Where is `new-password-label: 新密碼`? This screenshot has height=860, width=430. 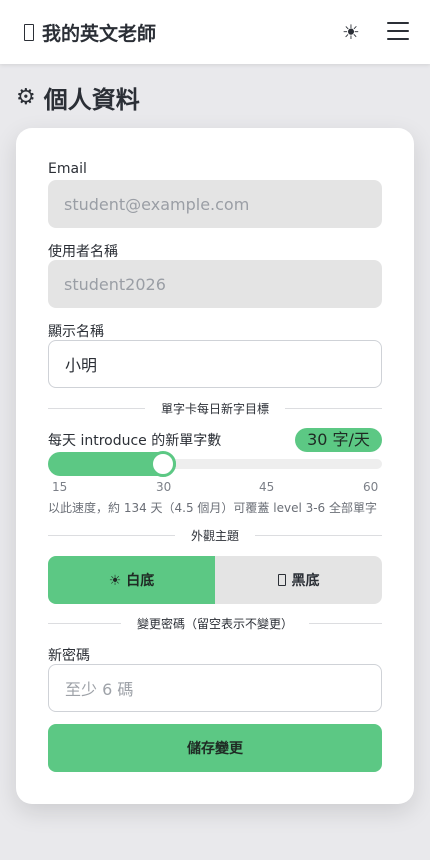 new-password-label: 新密碼 is located at coordinates (69, 656).